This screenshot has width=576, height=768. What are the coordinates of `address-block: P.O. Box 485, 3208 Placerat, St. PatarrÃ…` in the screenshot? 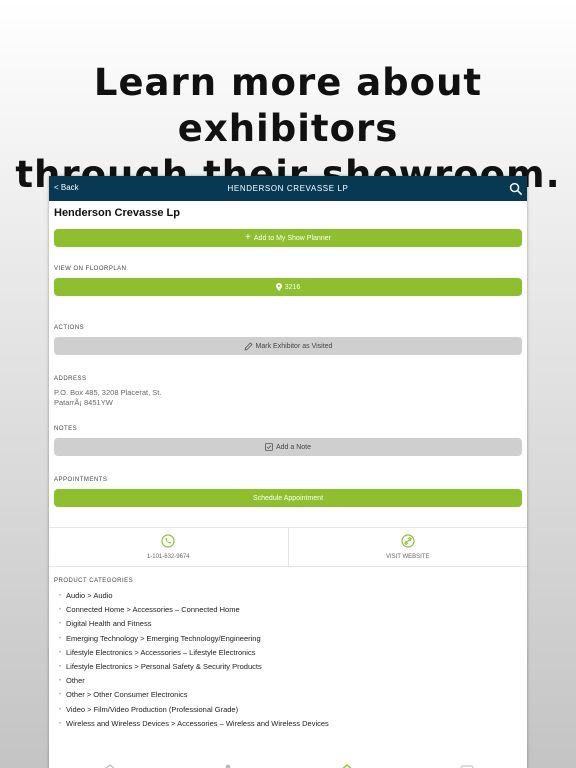 It's located at (107, 398).